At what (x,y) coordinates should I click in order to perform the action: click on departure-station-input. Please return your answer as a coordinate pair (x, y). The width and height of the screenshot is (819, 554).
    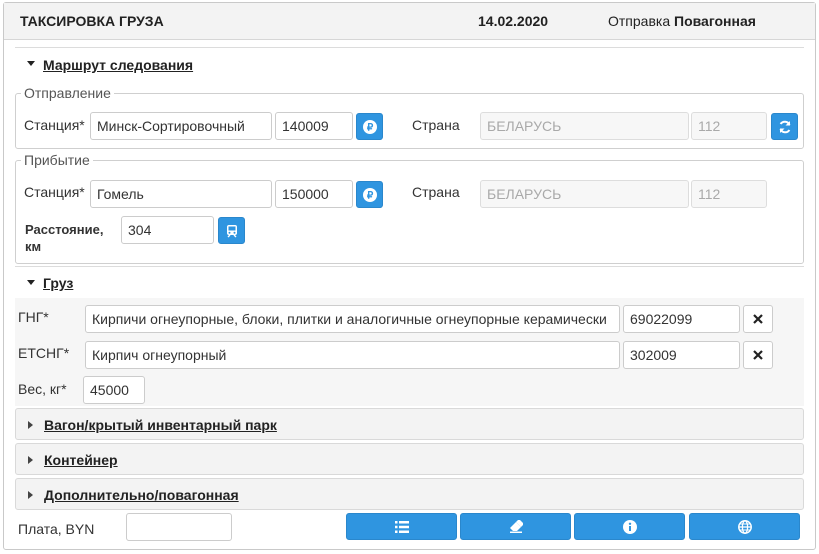
    Looking at the image, I should click on (181, 126).